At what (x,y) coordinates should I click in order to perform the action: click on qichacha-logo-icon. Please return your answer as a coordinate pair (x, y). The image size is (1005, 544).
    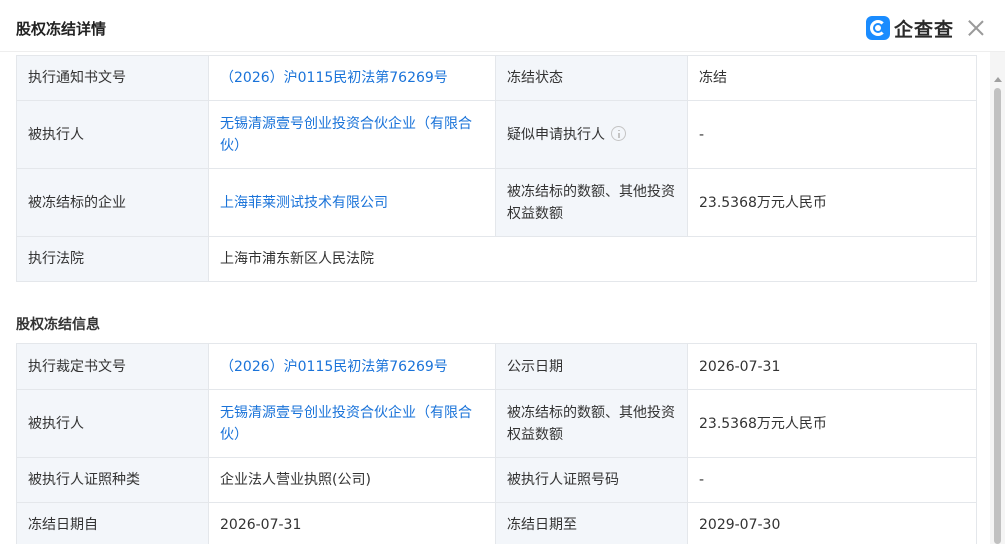
    Looking at the image, I should click on (878, 28).